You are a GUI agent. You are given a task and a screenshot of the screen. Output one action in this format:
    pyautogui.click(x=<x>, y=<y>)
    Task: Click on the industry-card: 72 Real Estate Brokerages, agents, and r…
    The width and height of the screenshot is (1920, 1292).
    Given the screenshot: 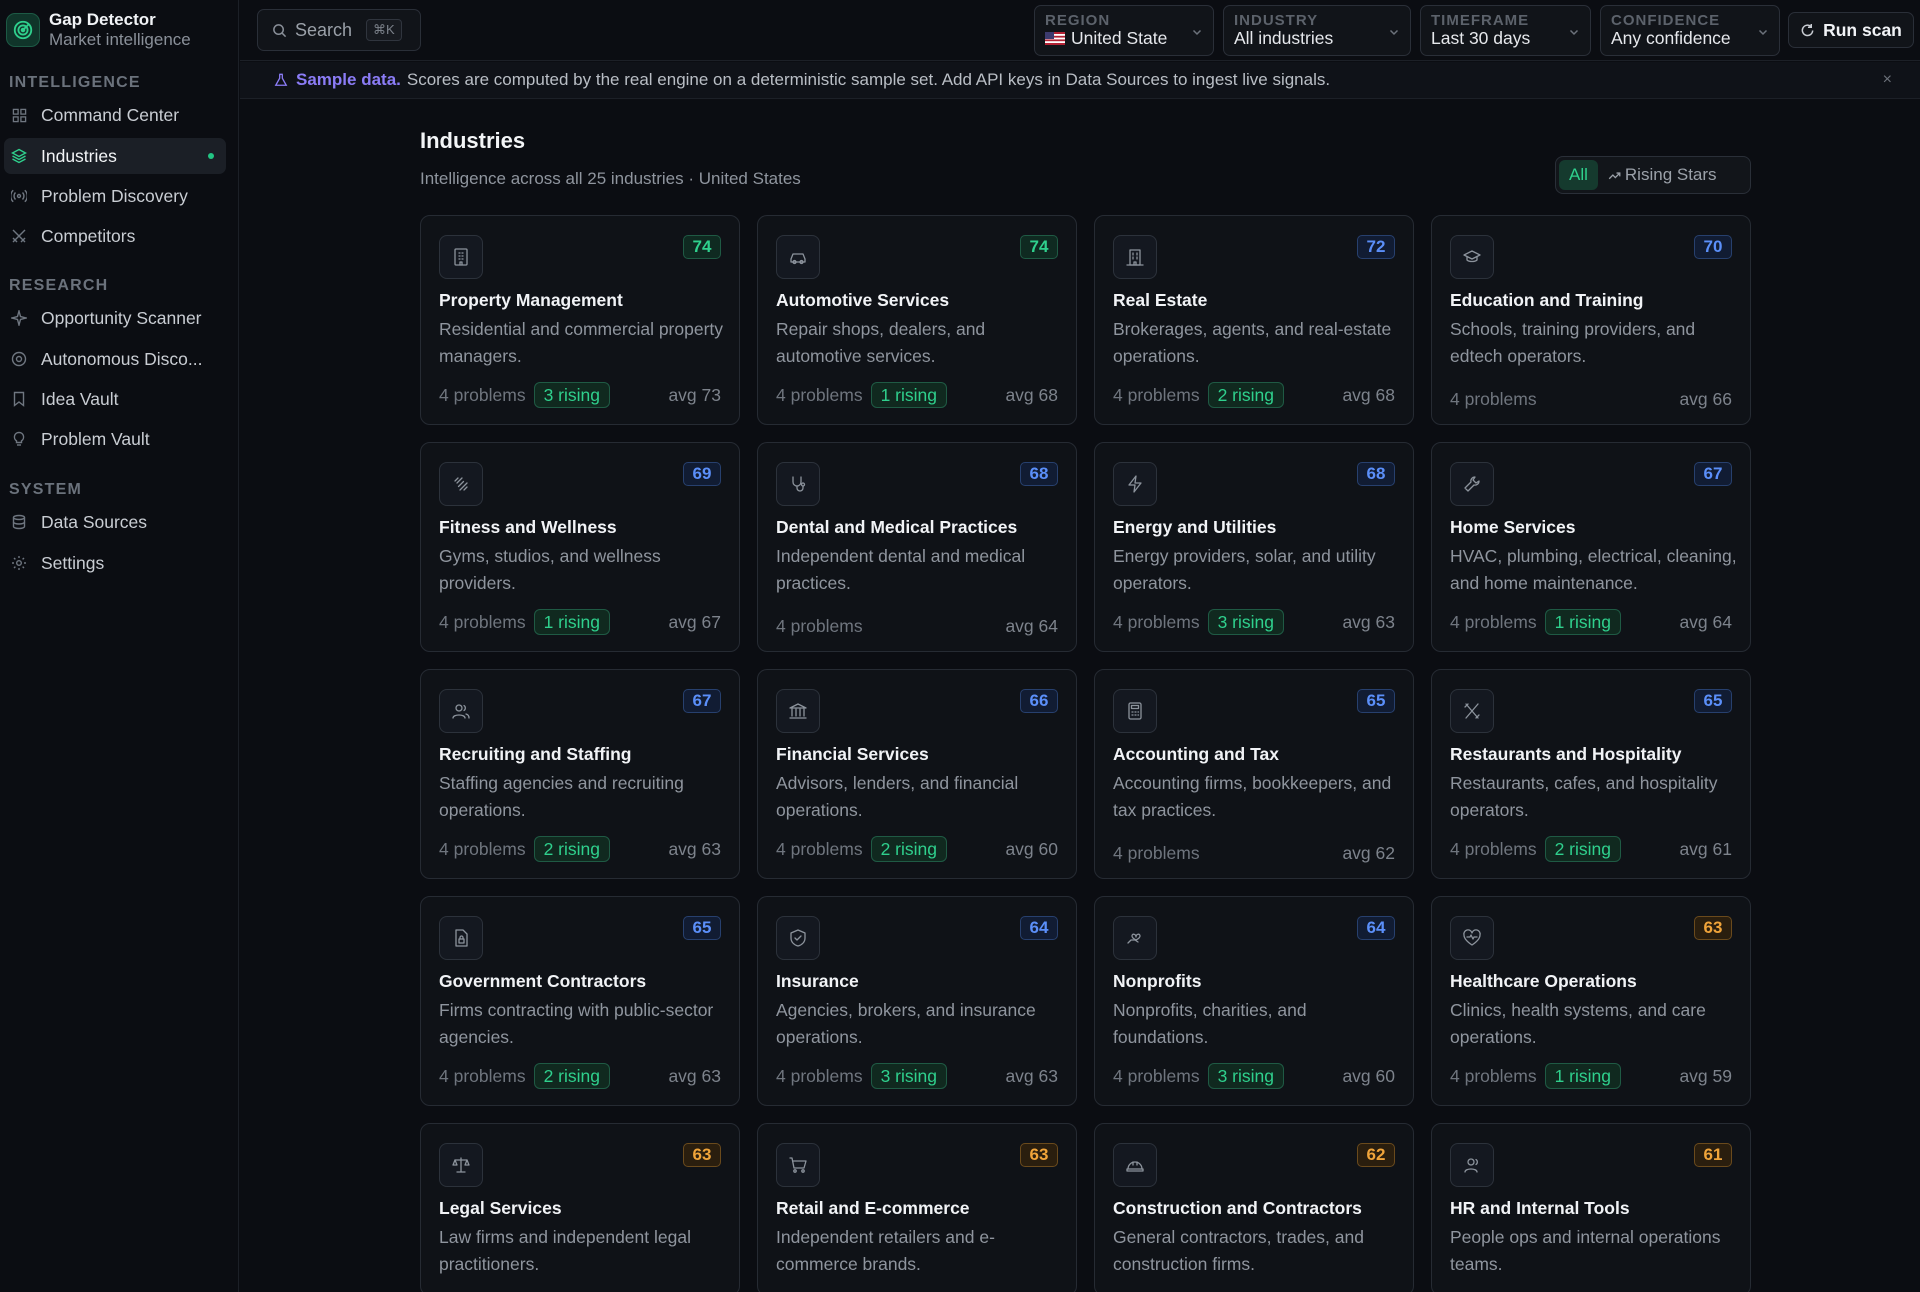 What is the action you would take?
    pyautogui.click(x=1254, y=320)
    